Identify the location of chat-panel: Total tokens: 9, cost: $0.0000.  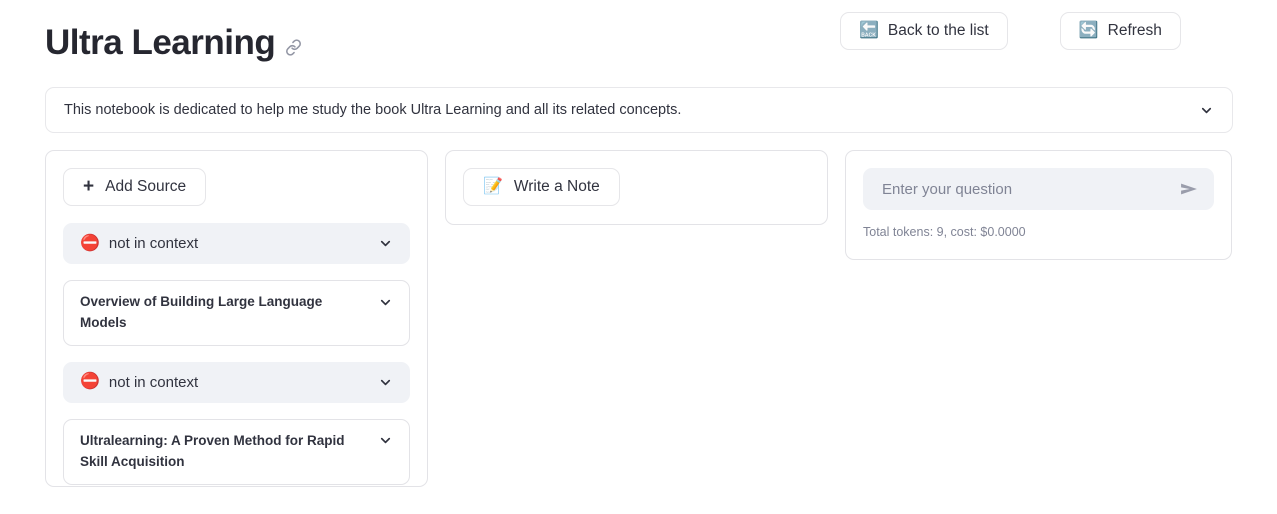
(1038, 205).